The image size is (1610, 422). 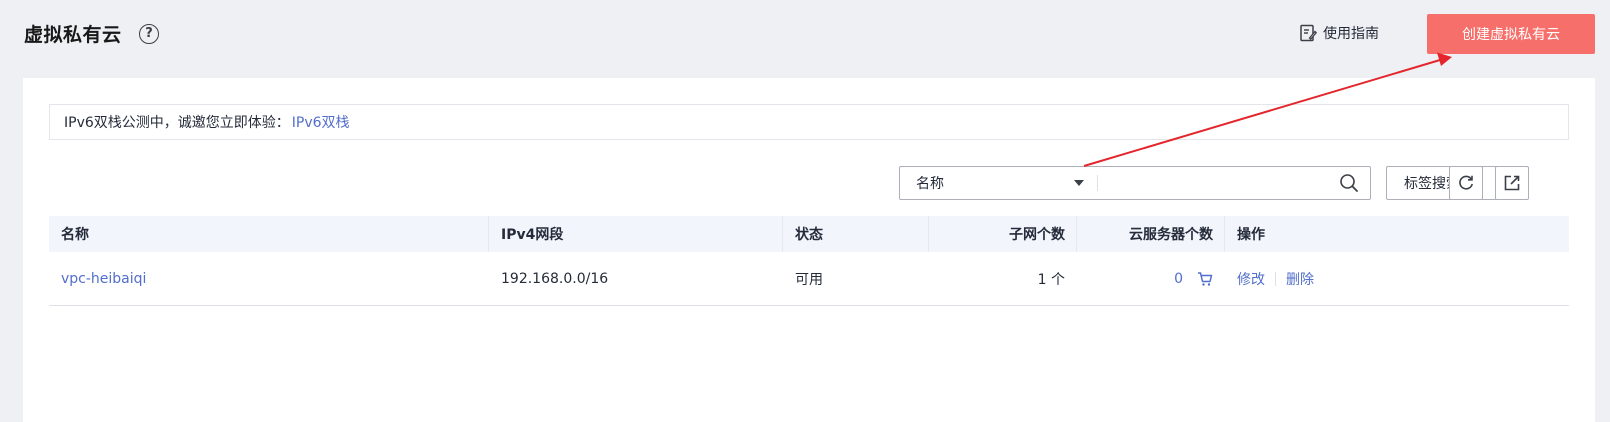 What do you see at coordinates (73, 35) in the screenshot?
I see `page-title: 虚拟私有云` at bounding box center [73, 35].